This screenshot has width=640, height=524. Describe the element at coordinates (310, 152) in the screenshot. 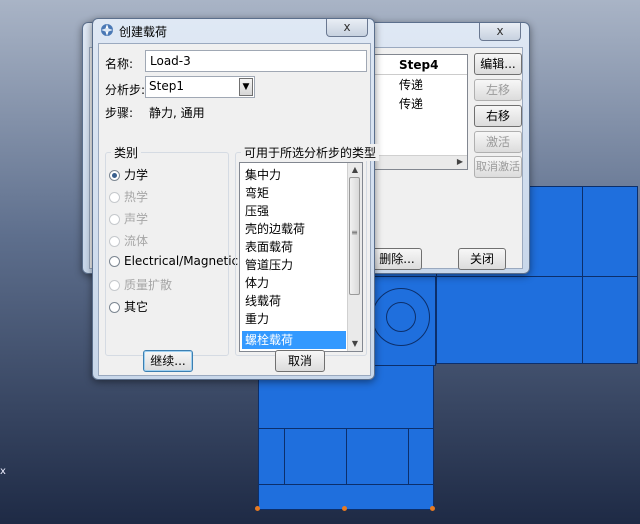

I see `types-title: 可用于所选分析步的类型` at that location.